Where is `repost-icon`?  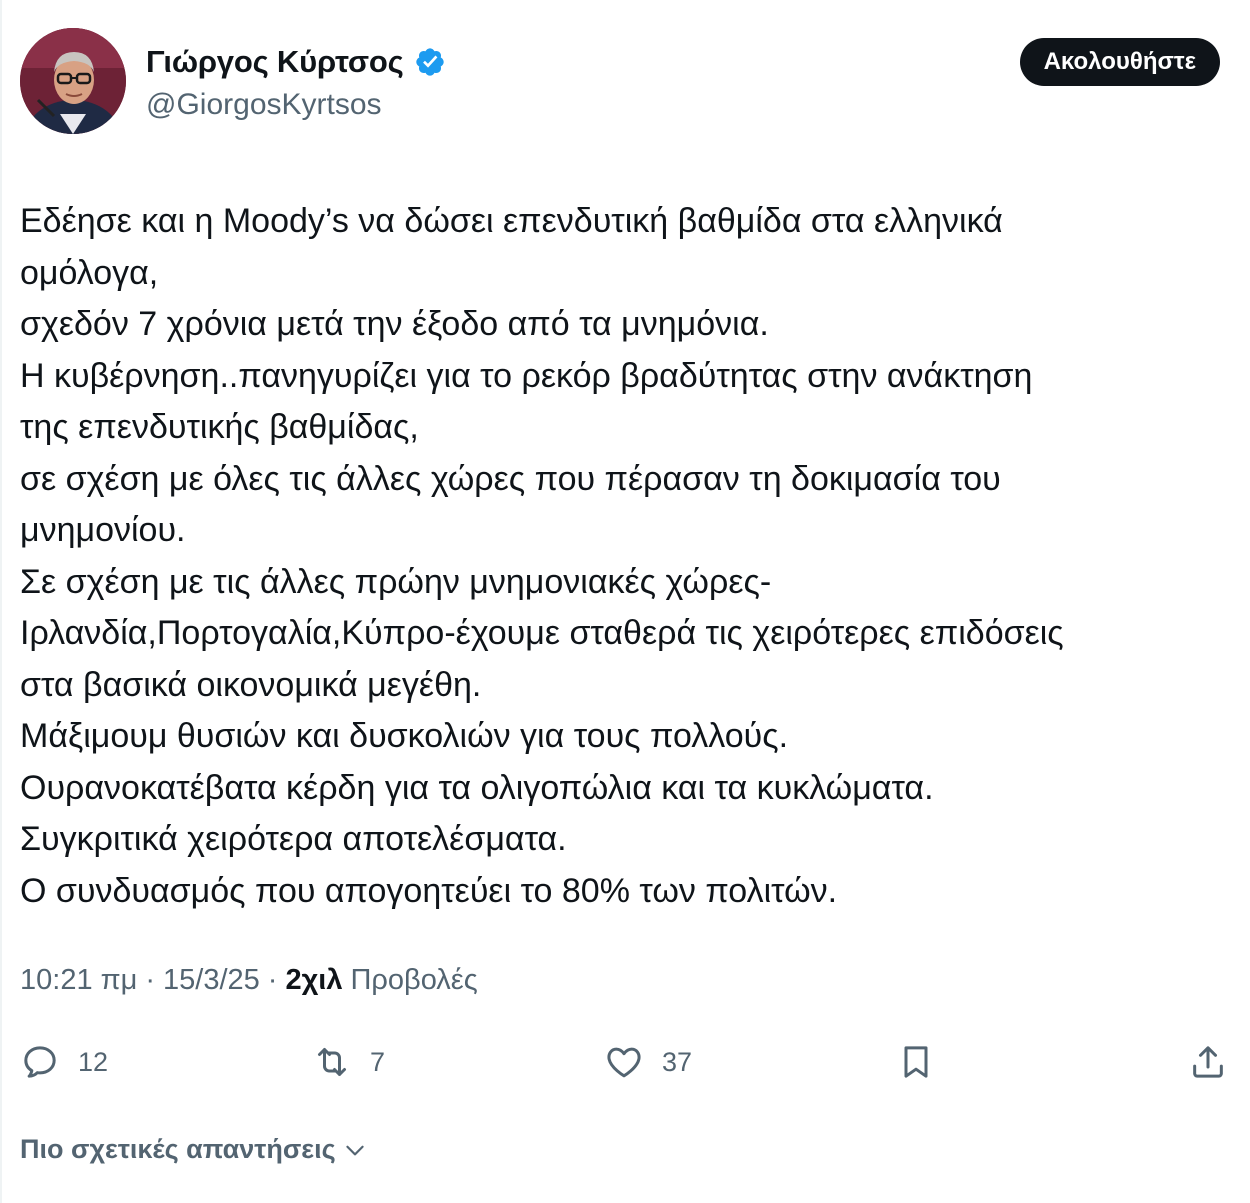 repost-icon is located at coordinates (332, 1062).